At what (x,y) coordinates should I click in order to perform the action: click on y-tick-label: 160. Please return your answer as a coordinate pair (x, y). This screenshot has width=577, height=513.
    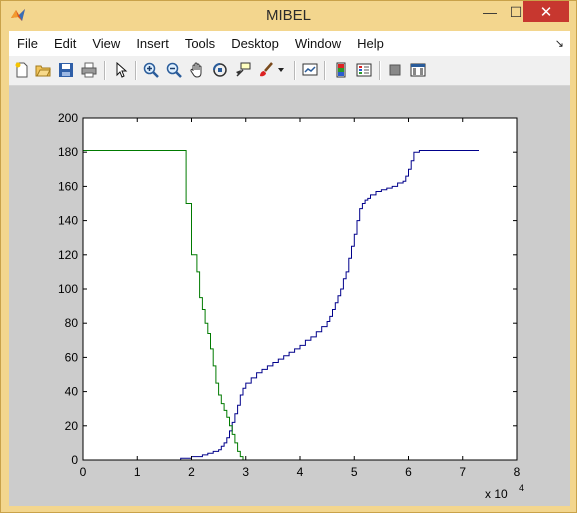
    Looking at the image, I should click on (68, 186).